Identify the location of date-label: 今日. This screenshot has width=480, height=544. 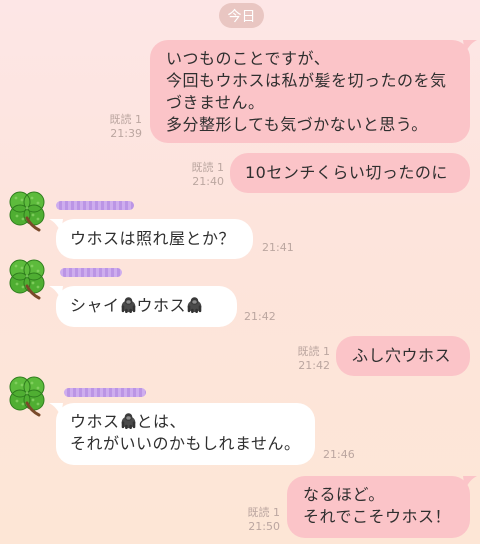
(241, 16).